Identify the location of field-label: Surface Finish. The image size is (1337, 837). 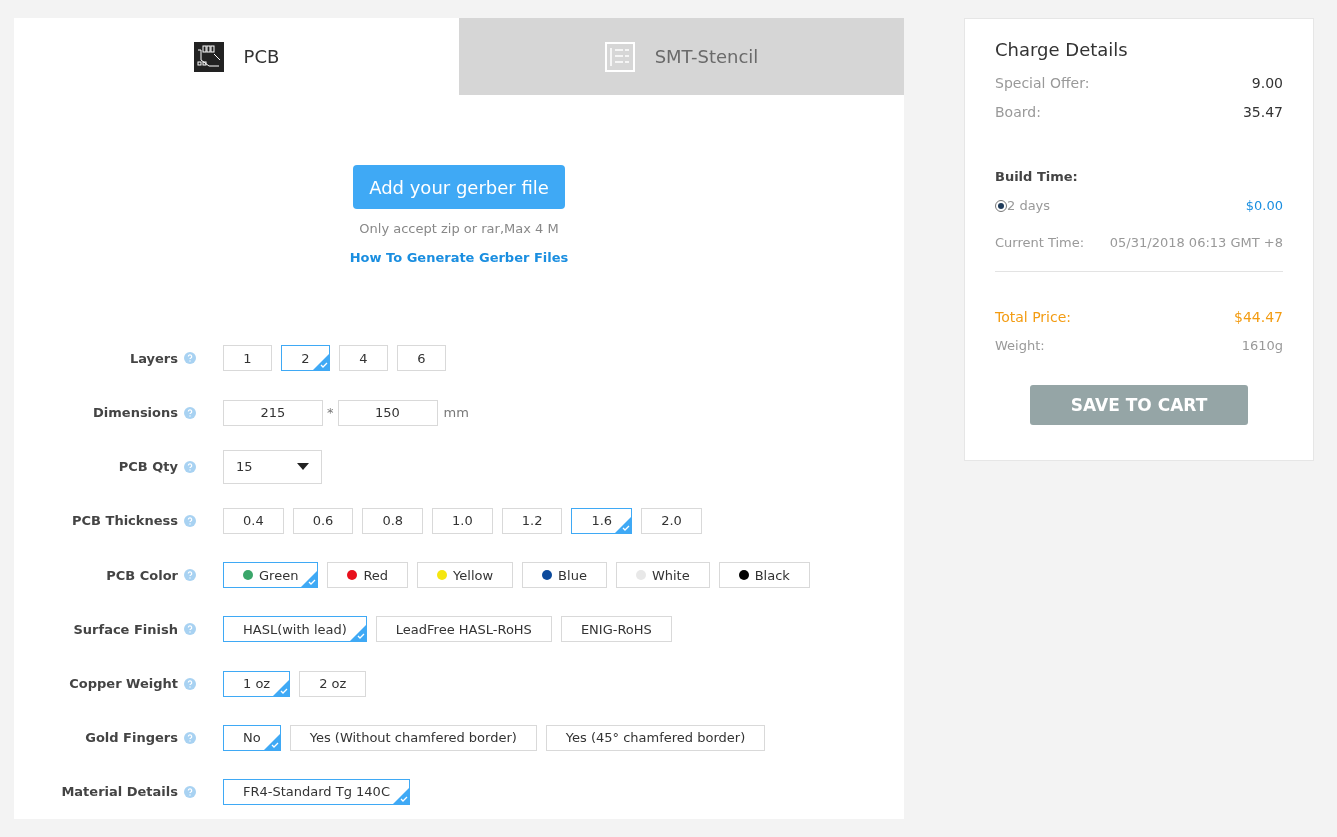
(125, 629).